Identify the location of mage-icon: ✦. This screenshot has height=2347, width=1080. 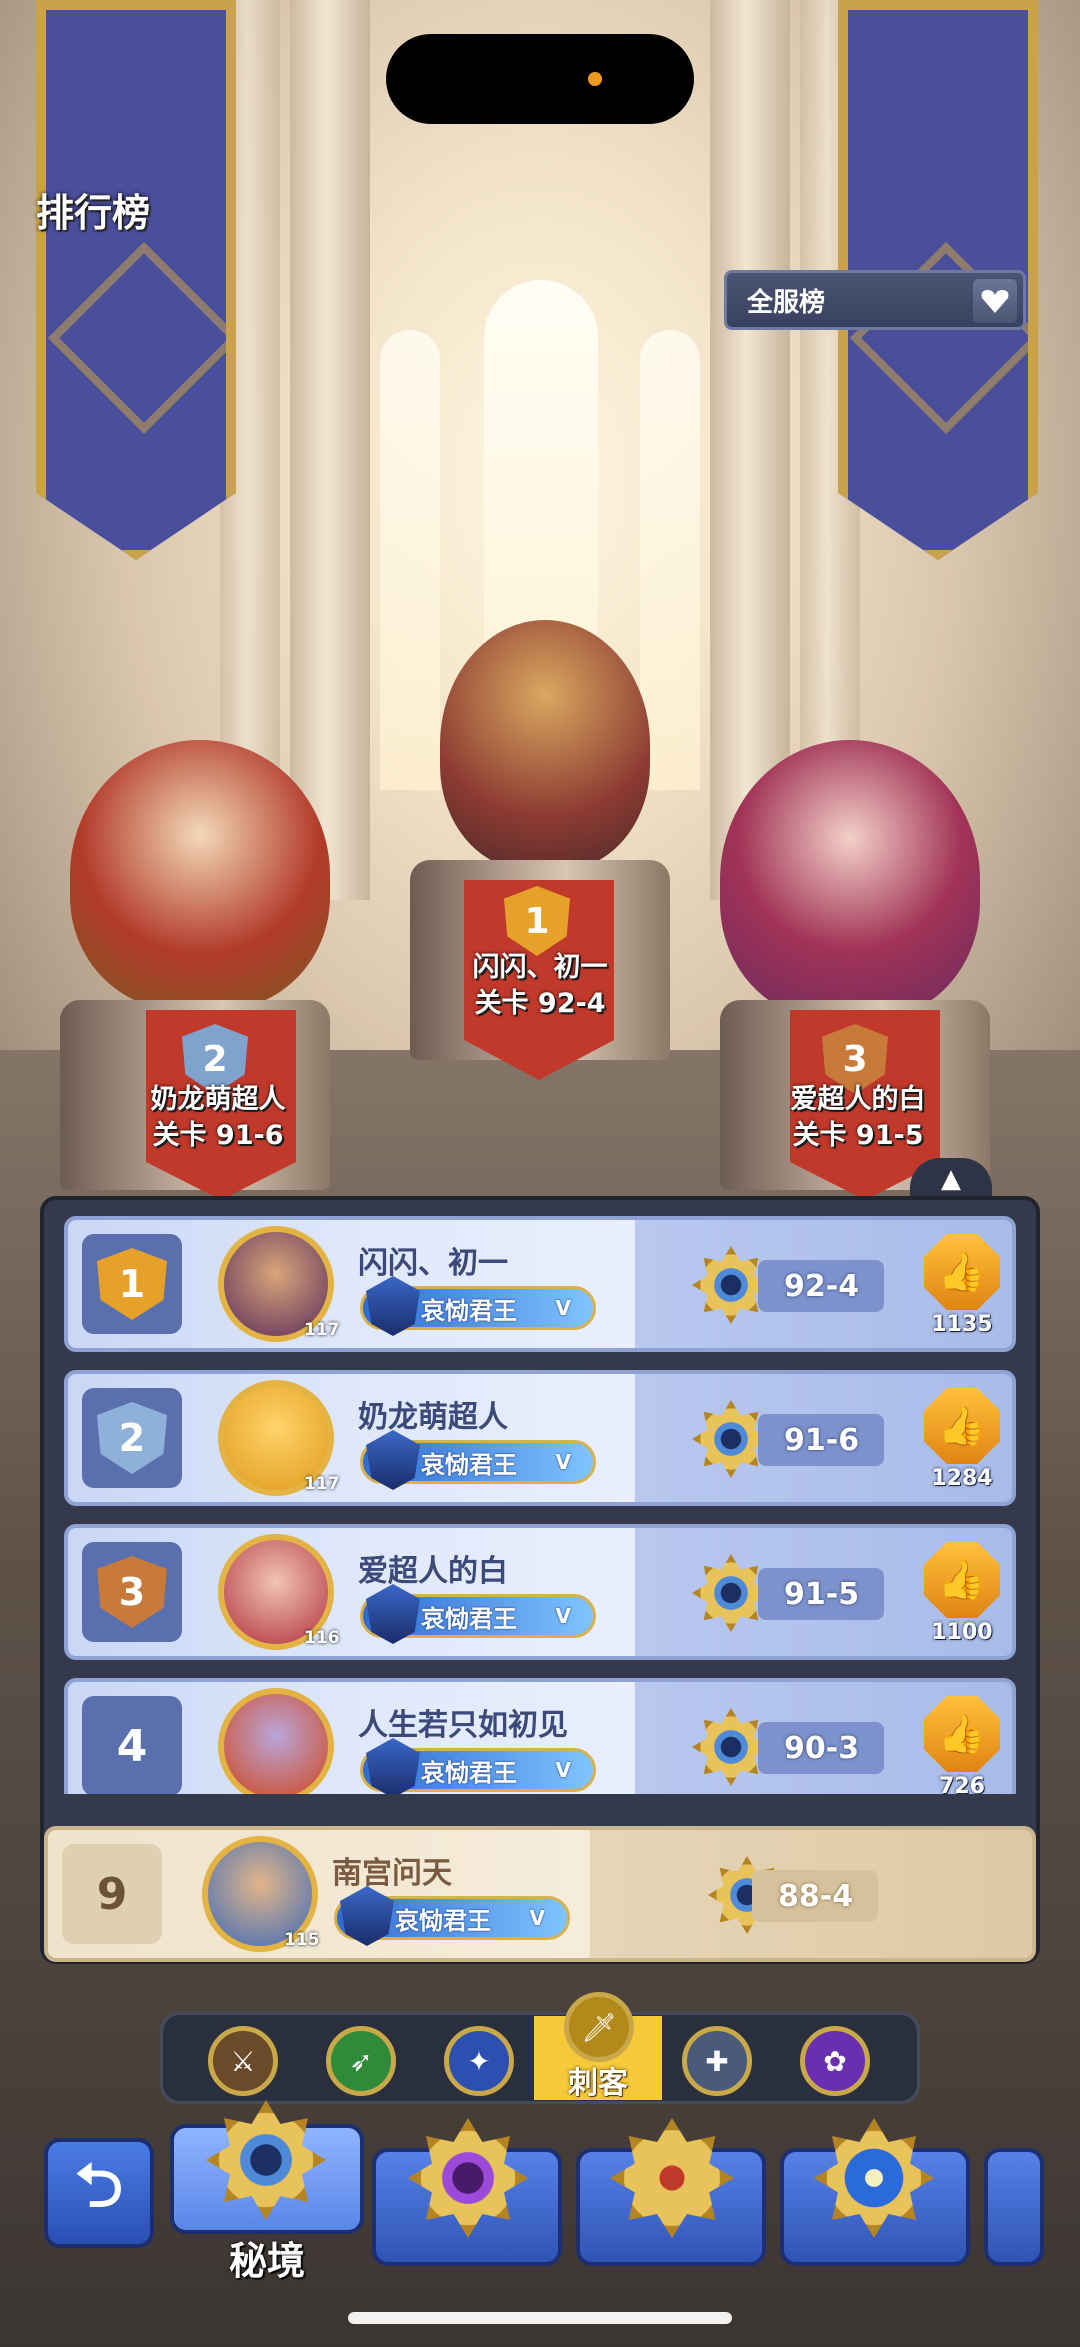
(479, 2061).